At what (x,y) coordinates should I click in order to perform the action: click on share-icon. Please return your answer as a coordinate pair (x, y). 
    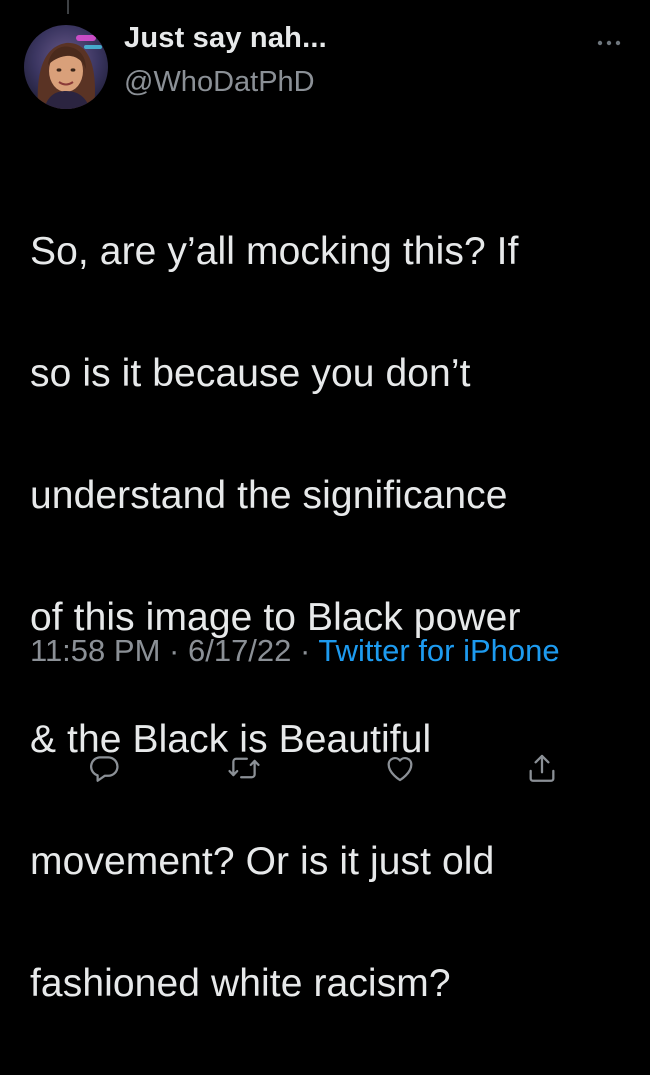
    Looking at the image, I should click on (542, 768).